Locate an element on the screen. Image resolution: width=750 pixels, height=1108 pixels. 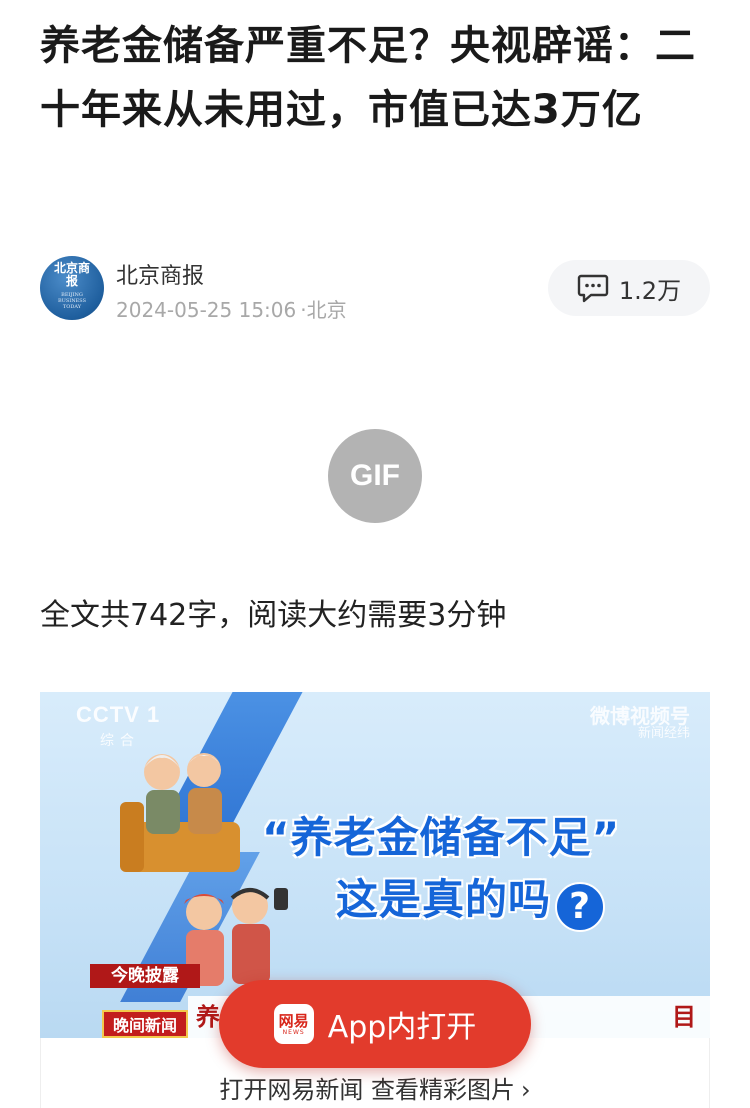
open-in-app-button: 网易 NEWS App内打开 is located at coordinates (375, 1024).